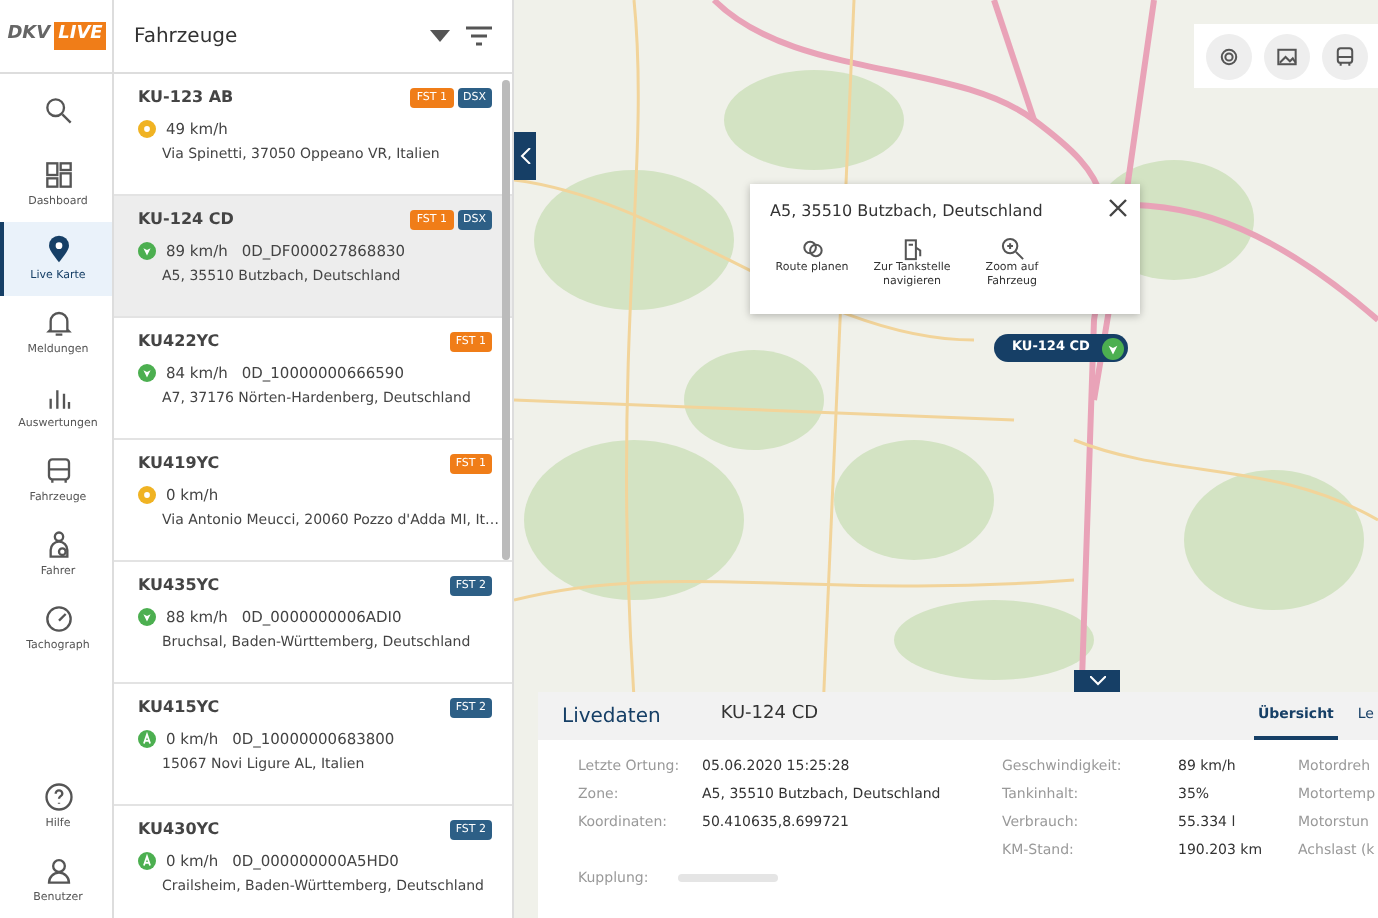 The width and height of the screenshot is (1378, 918). Describe the element at coordinates (58, 174) in the screenshot. I see `dashboard-icon` at that location.